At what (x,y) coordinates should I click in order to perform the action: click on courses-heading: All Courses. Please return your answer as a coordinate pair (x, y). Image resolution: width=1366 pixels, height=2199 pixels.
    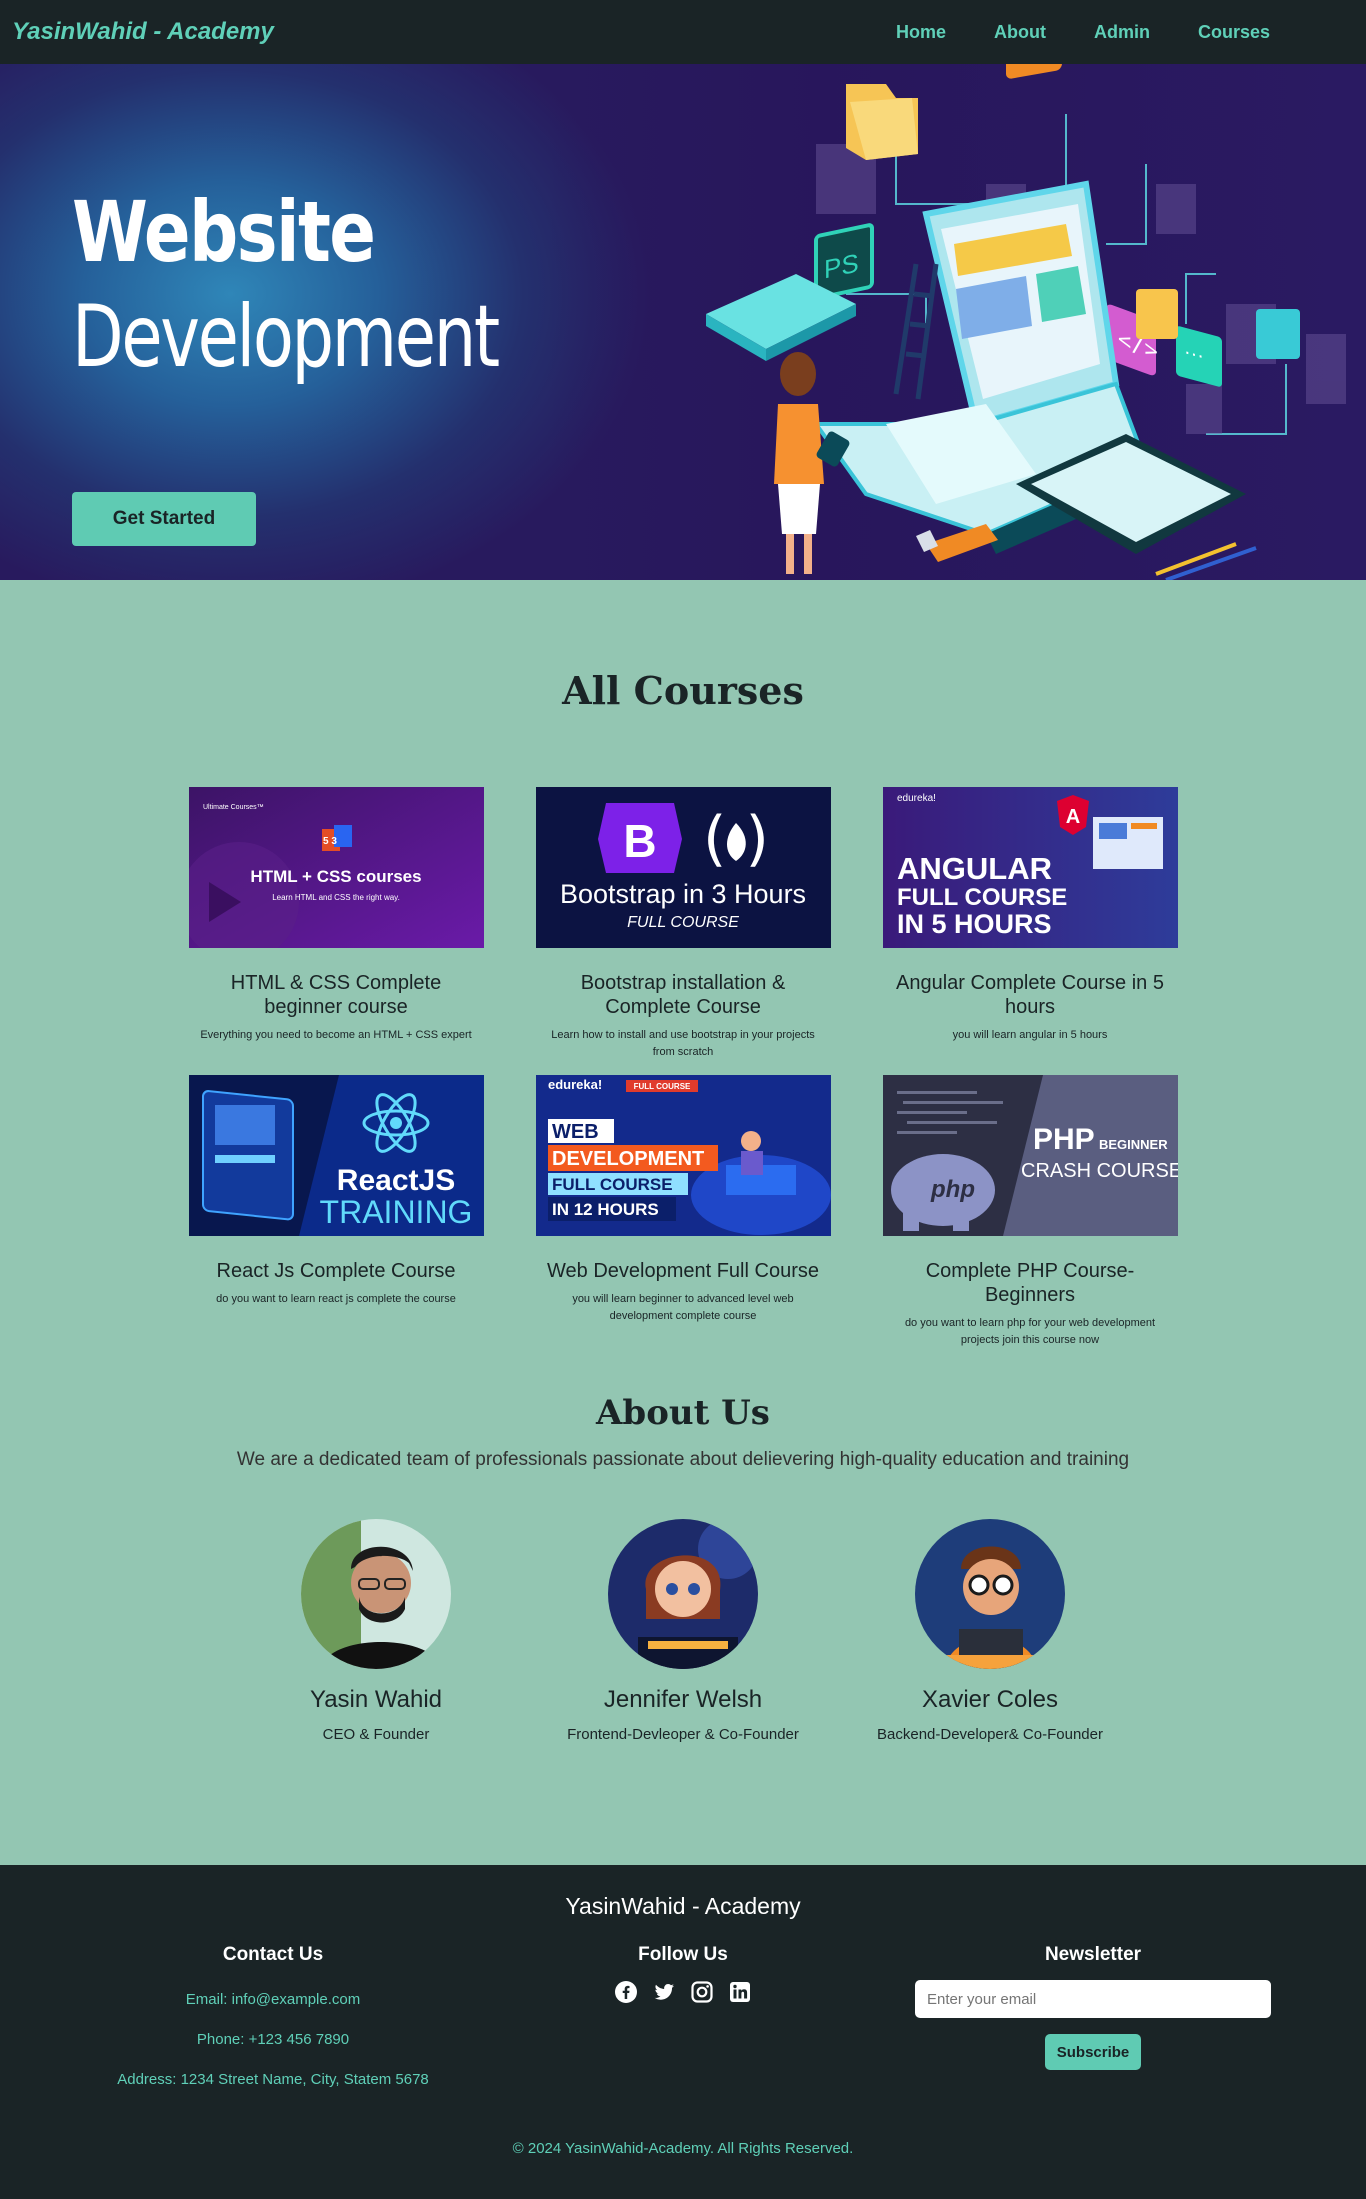
    Looking at the image, I should click on (683, 690).